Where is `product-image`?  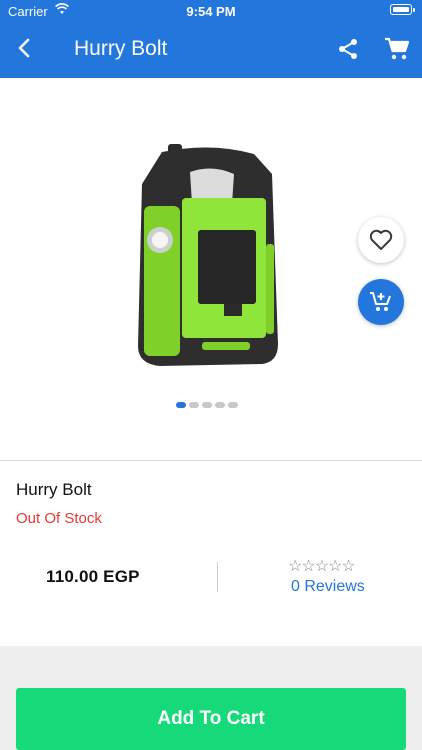
product-image is located at coordinates (208, 255).